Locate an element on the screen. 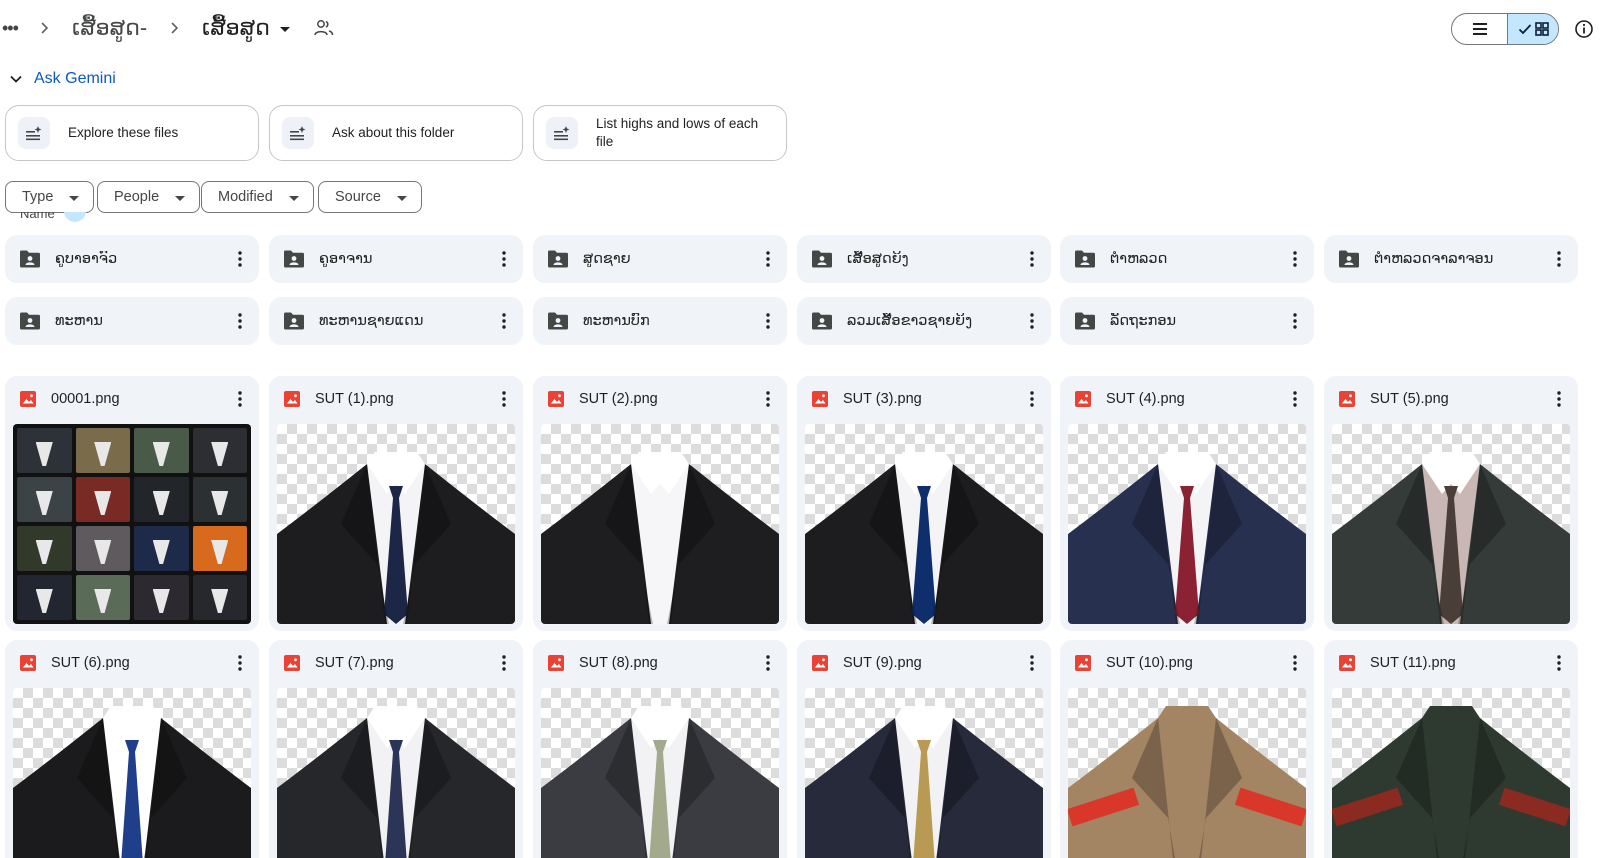  folder-item: ຕໍາຫລວດຈາລາຈອນ is located at coordinates (1451, 259).